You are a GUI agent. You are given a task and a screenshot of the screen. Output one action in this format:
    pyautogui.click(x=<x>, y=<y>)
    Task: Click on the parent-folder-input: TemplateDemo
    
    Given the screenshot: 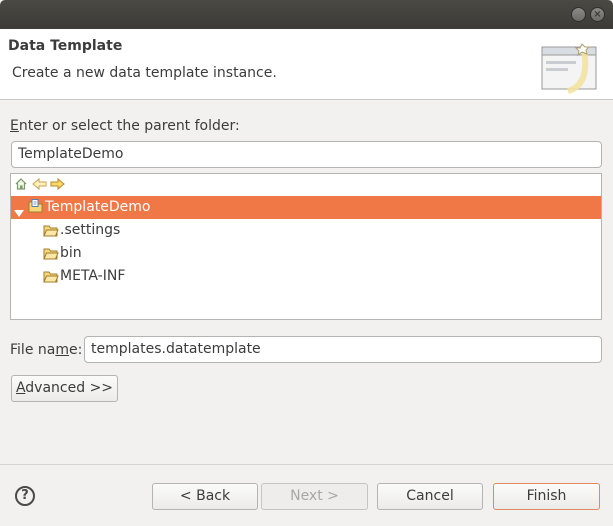 What is the action you would take?
    pyautogui.click(x=306, y=154)
    